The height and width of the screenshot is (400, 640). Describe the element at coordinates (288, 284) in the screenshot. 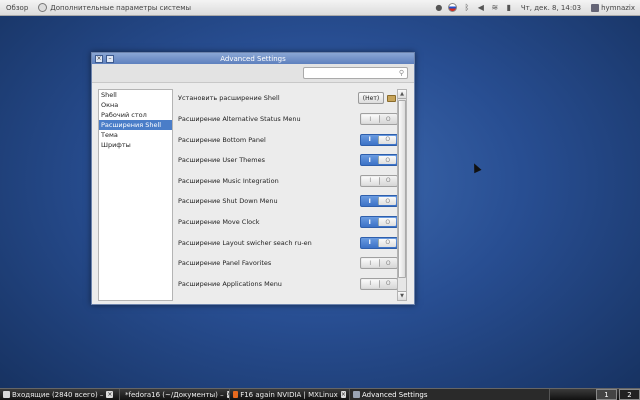

I see `extension-row: Расширение Applications Menu I O` at that location.